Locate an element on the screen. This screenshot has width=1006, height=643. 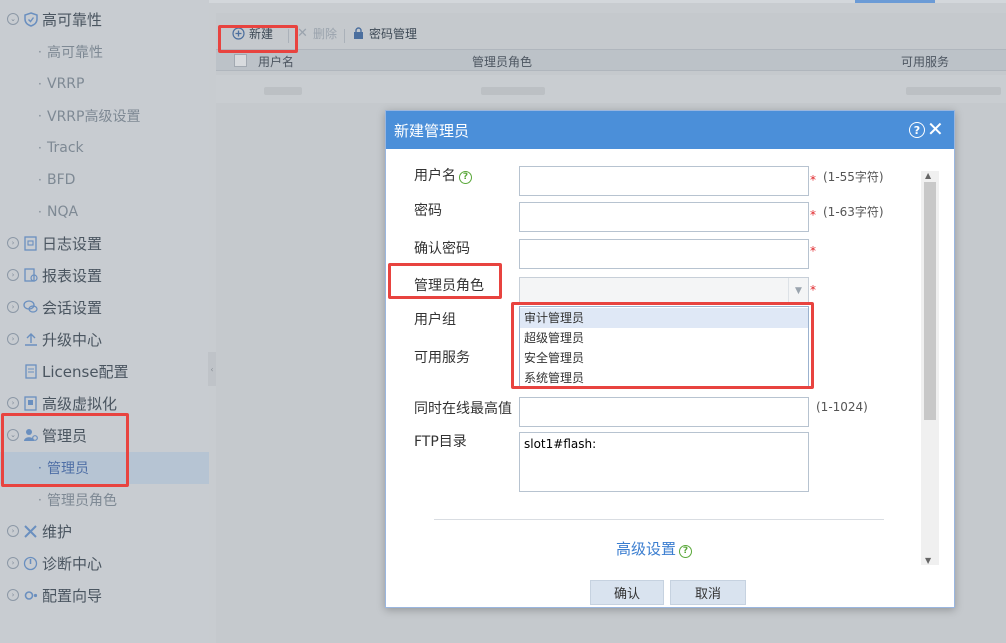
confirm-button: 确认 is located at coordinates (627, 592).